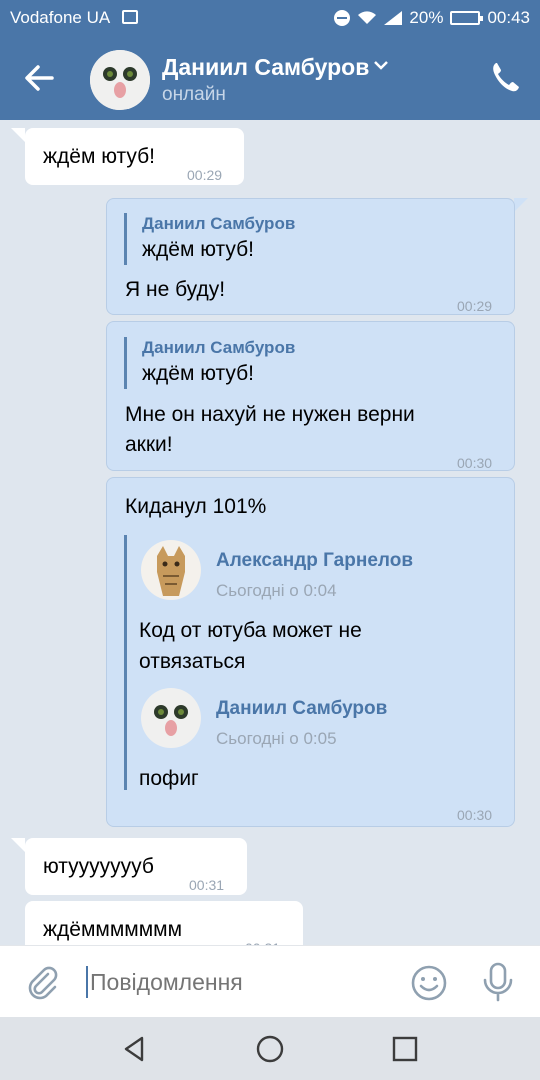 The height and width of the screenshot is (1080, 540). Describe the element at coordinates (301, 709) in the screenshot. I see `forward-author-name: Даниил Самбуров` at that location.